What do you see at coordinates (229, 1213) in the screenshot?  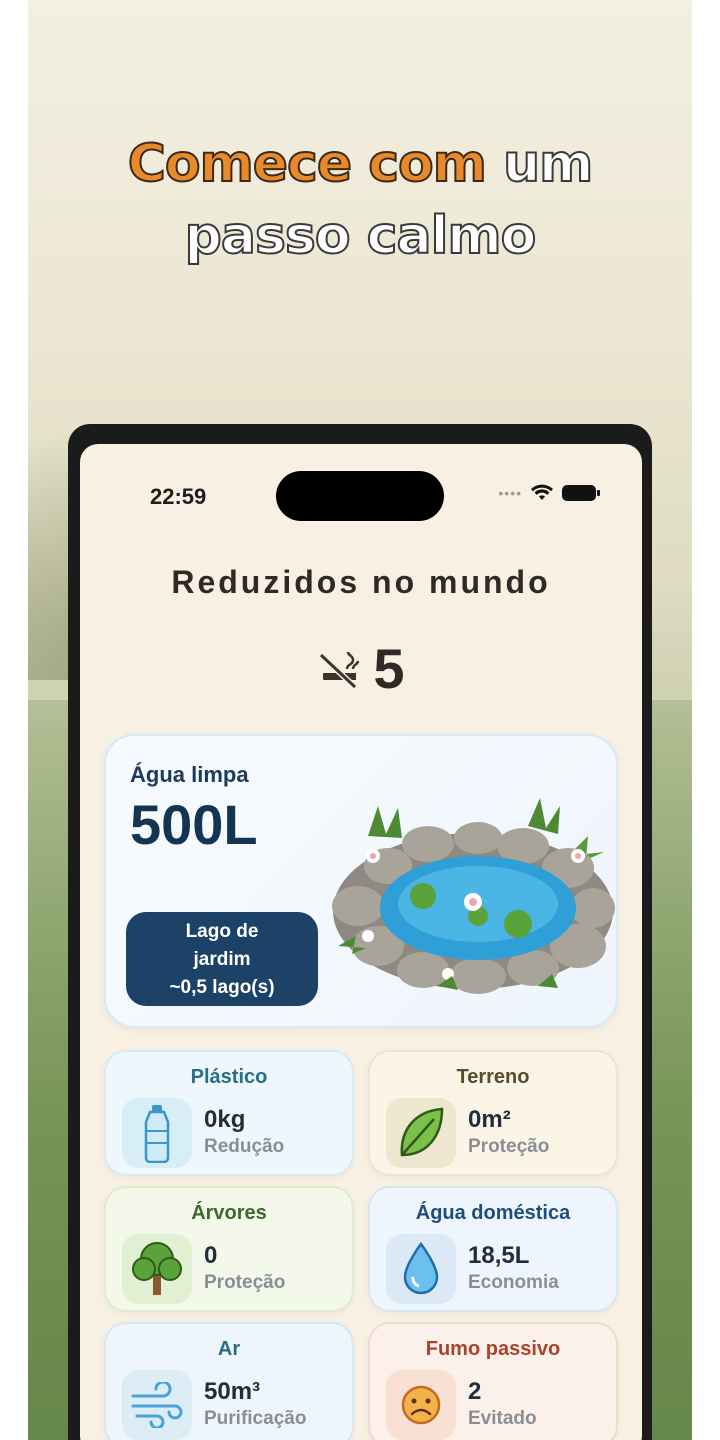 I see `tile-title: Árvores` at bounding box center [229, 1213].